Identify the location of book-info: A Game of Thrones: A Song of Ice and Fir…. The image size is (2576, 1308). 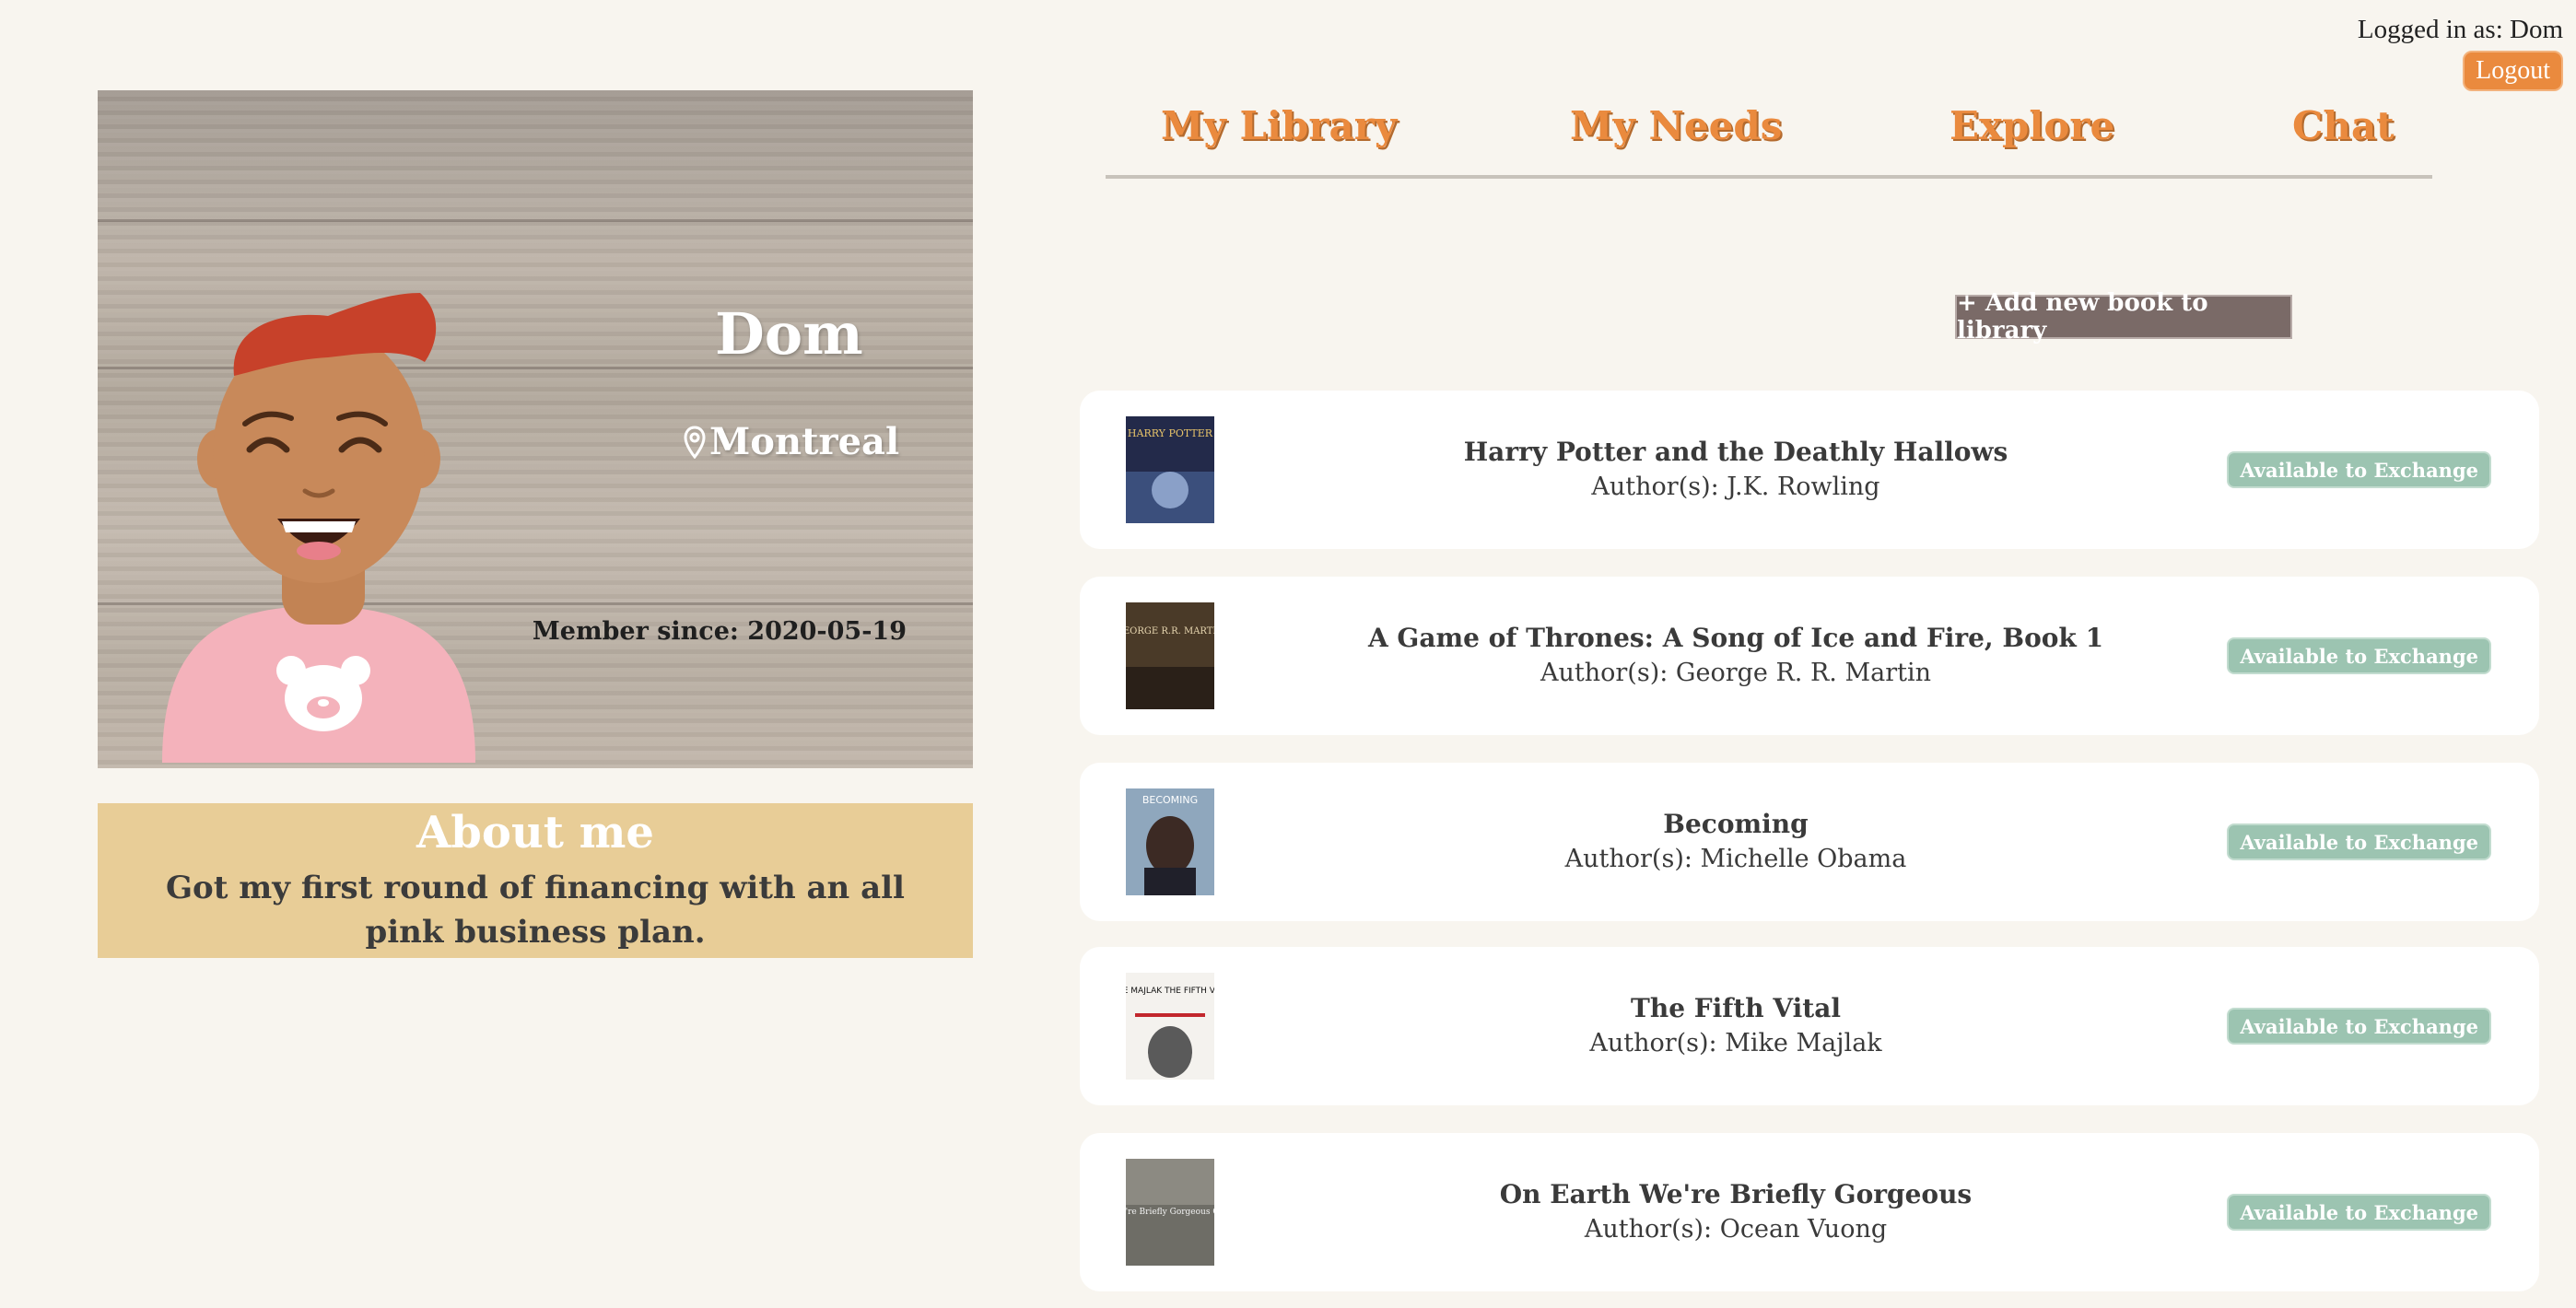
(1735, 656).